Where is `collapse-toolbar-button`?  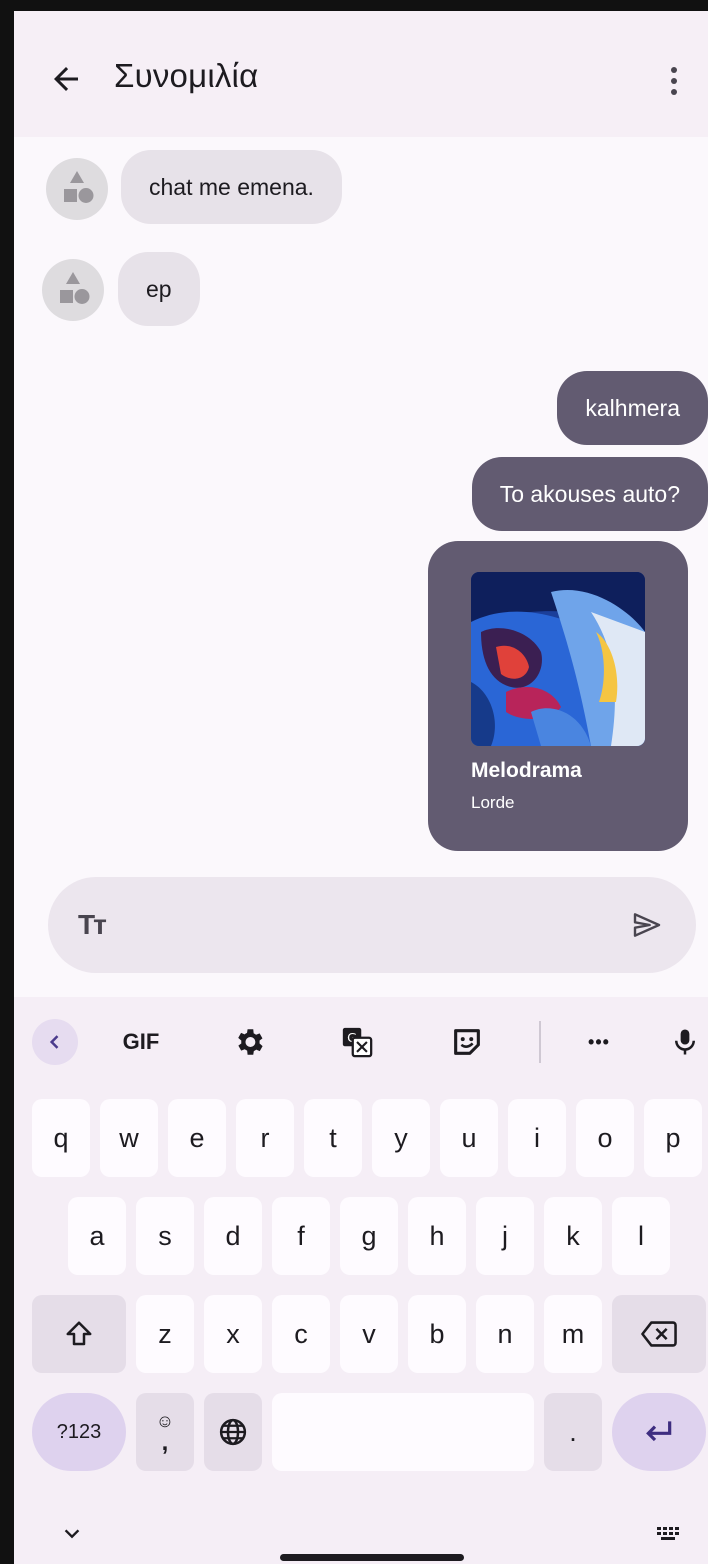
collapse-toolbar-button is located at coordinates (55, 1042).